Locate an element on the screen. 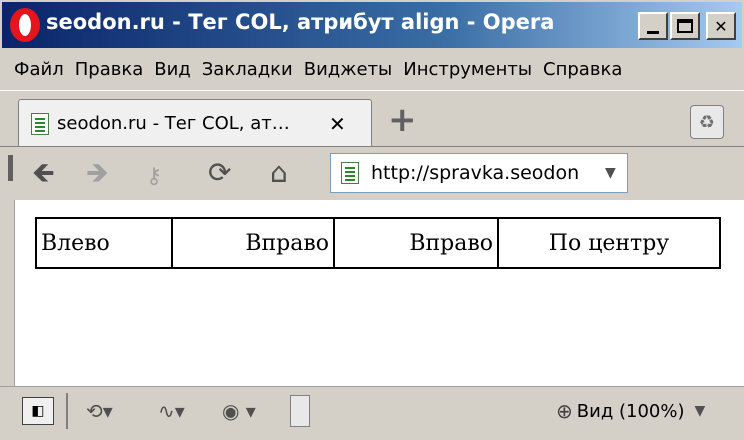 The width and height of the screenshot is (744, 440). menu-file: Файл is located at coordinates (39, 69).